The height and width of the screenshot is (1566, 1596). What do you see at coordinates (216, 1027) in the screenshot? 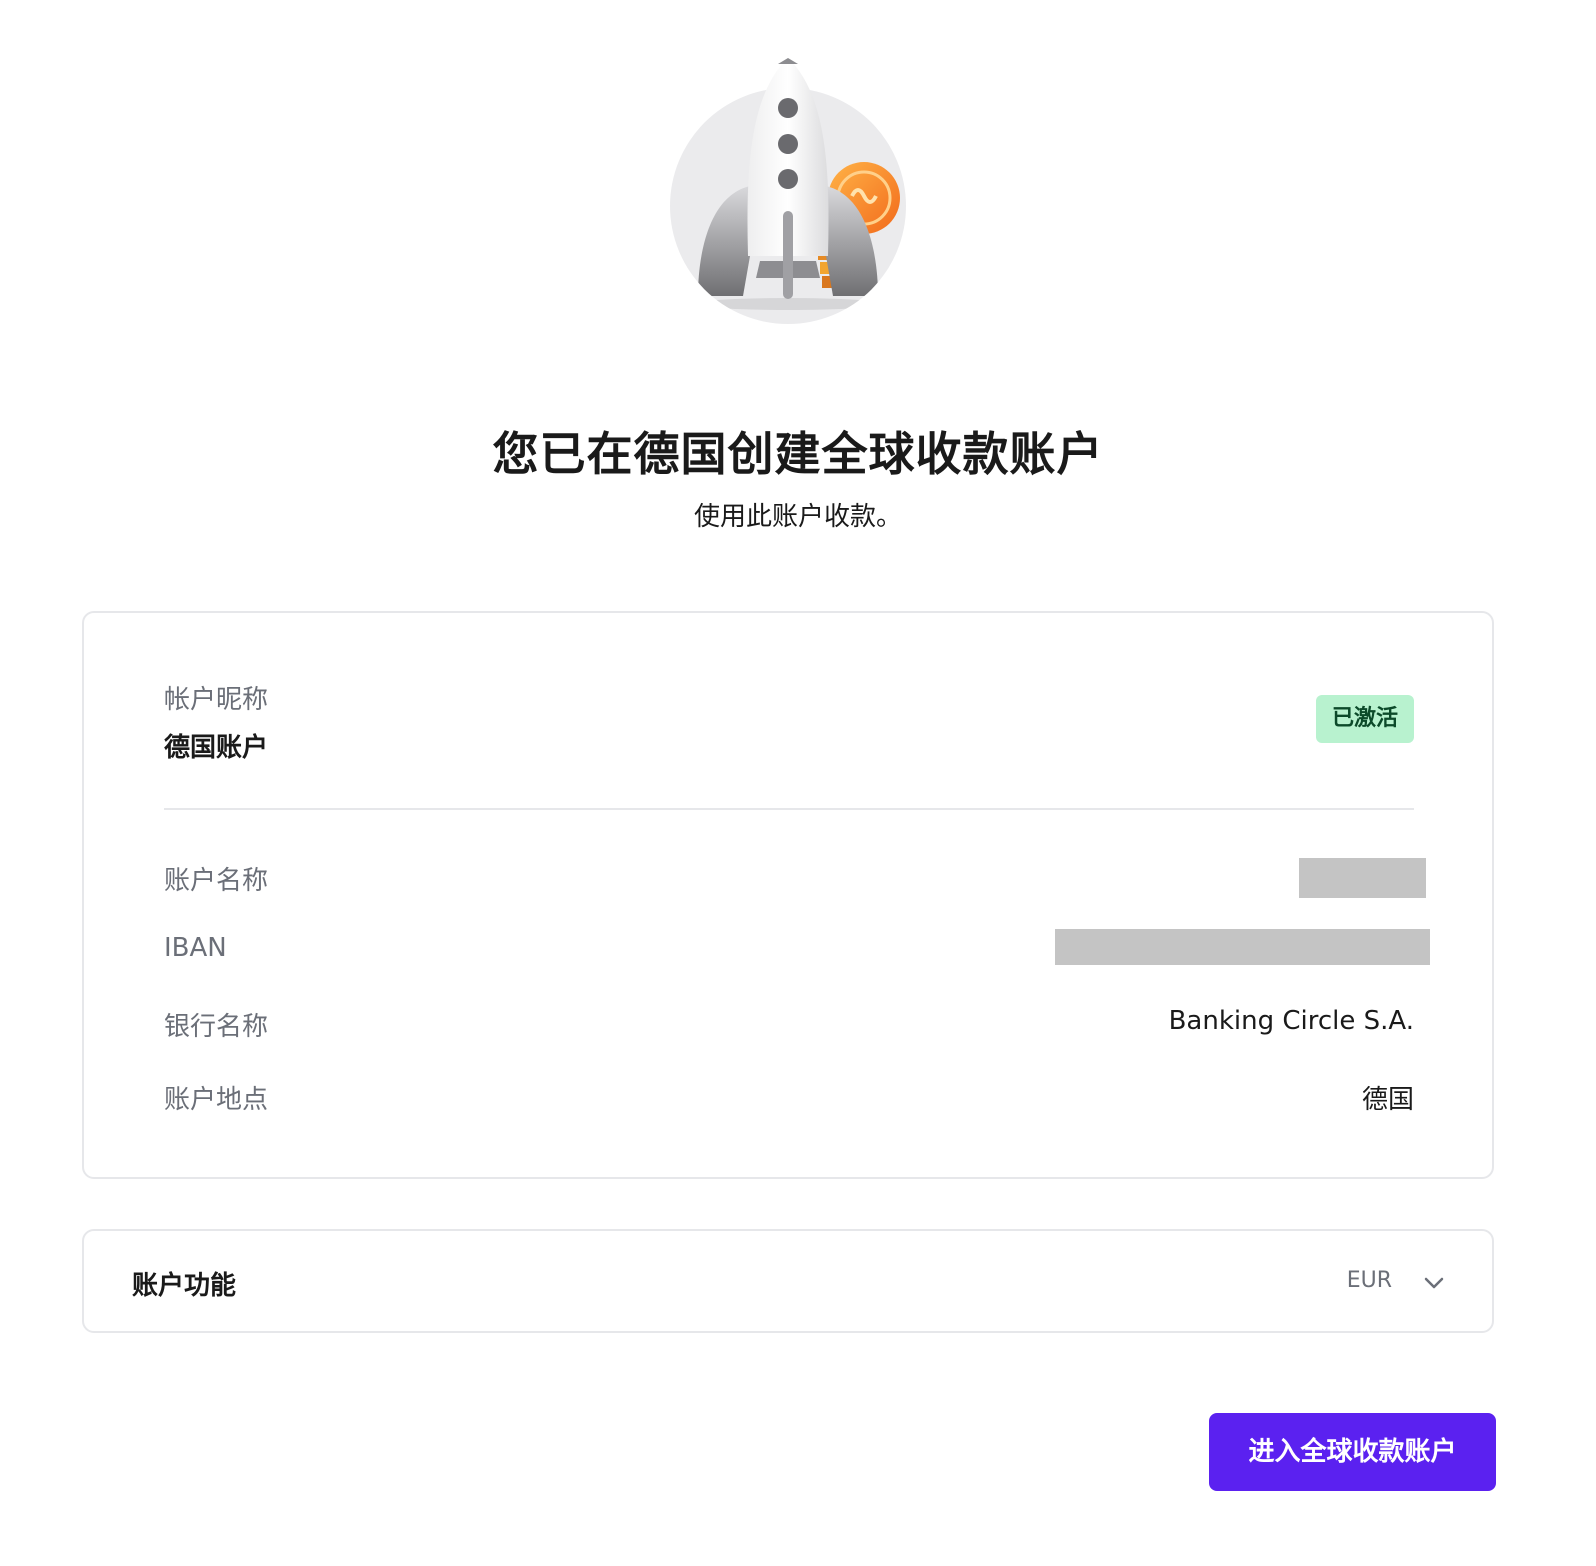
I see `detail-label: 银行名称` at bounding box center [216, 1027].